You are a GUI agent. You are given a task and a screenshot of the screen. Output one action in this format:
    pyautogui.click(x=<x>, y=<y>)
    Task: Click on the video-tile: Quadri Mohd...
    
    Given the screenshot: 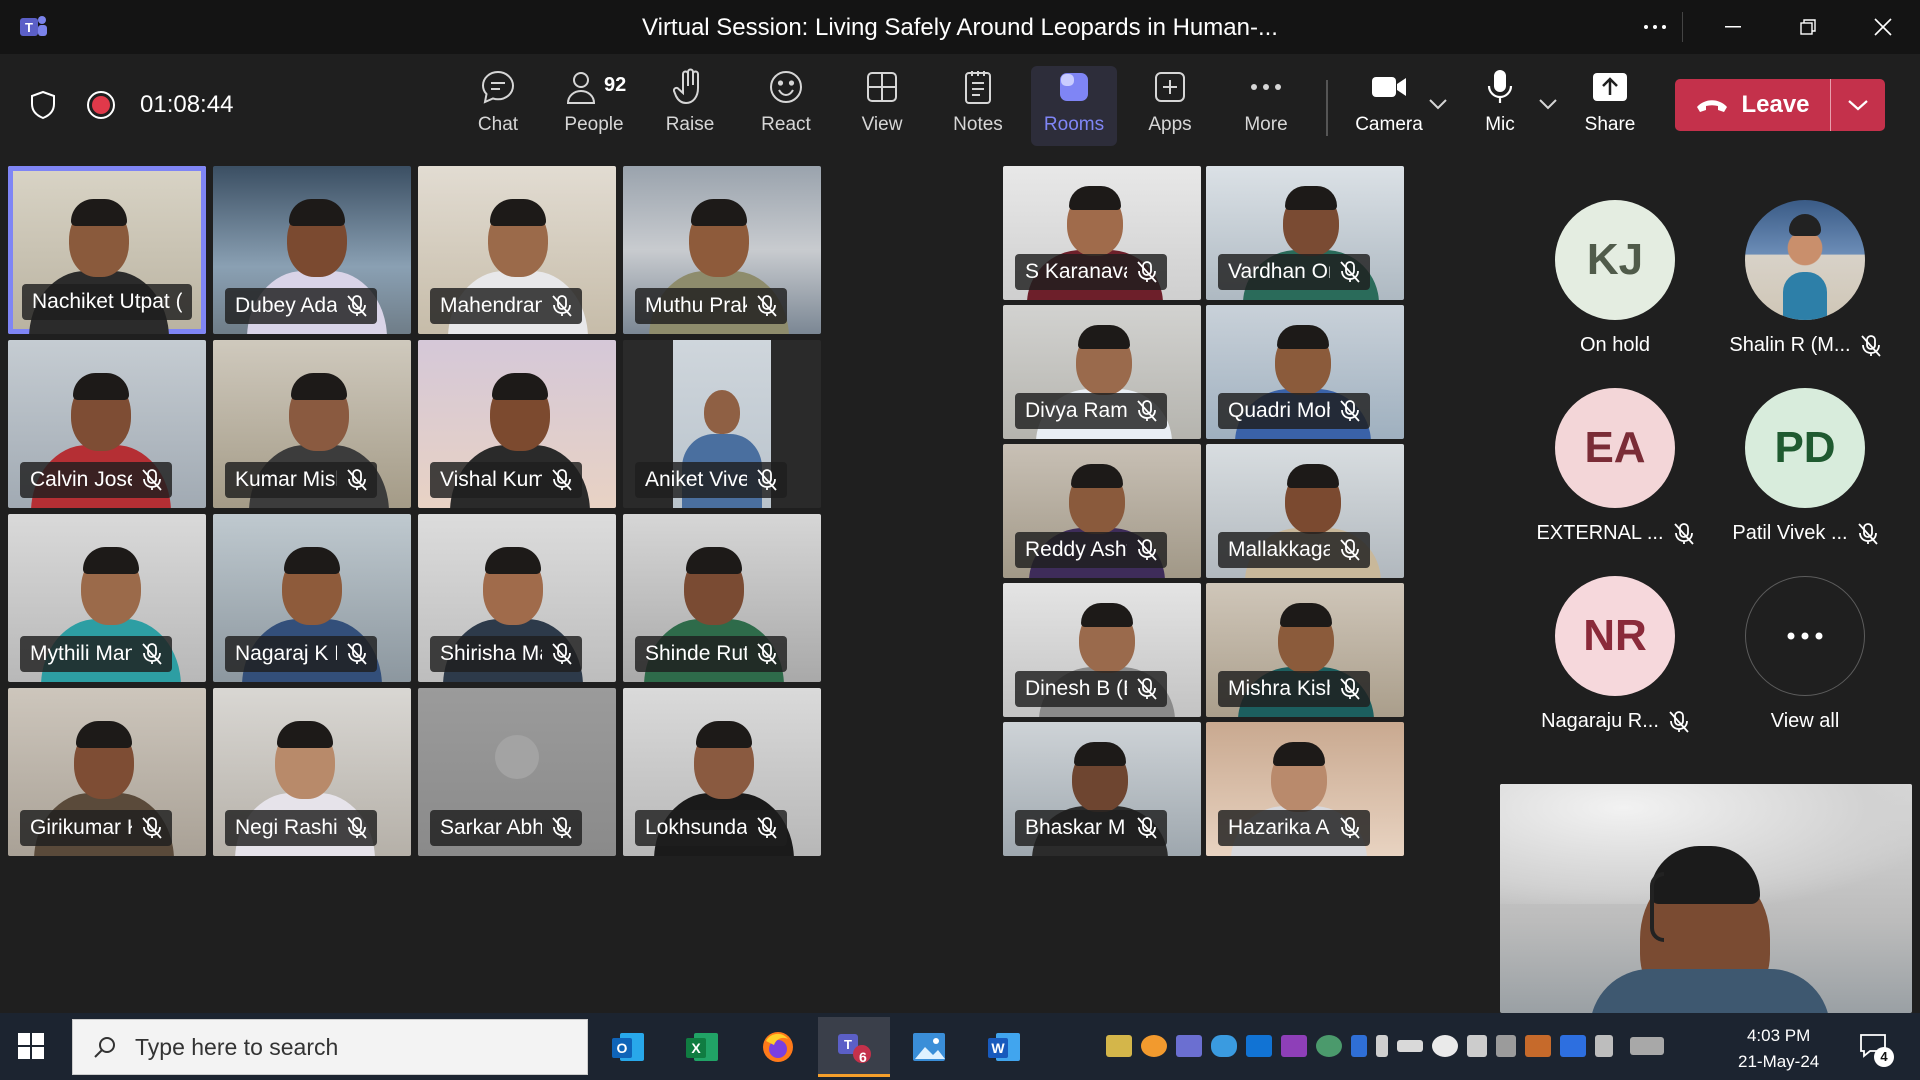 What is the action you would take?
    pyautogui.click(x=1305, y=372)
    